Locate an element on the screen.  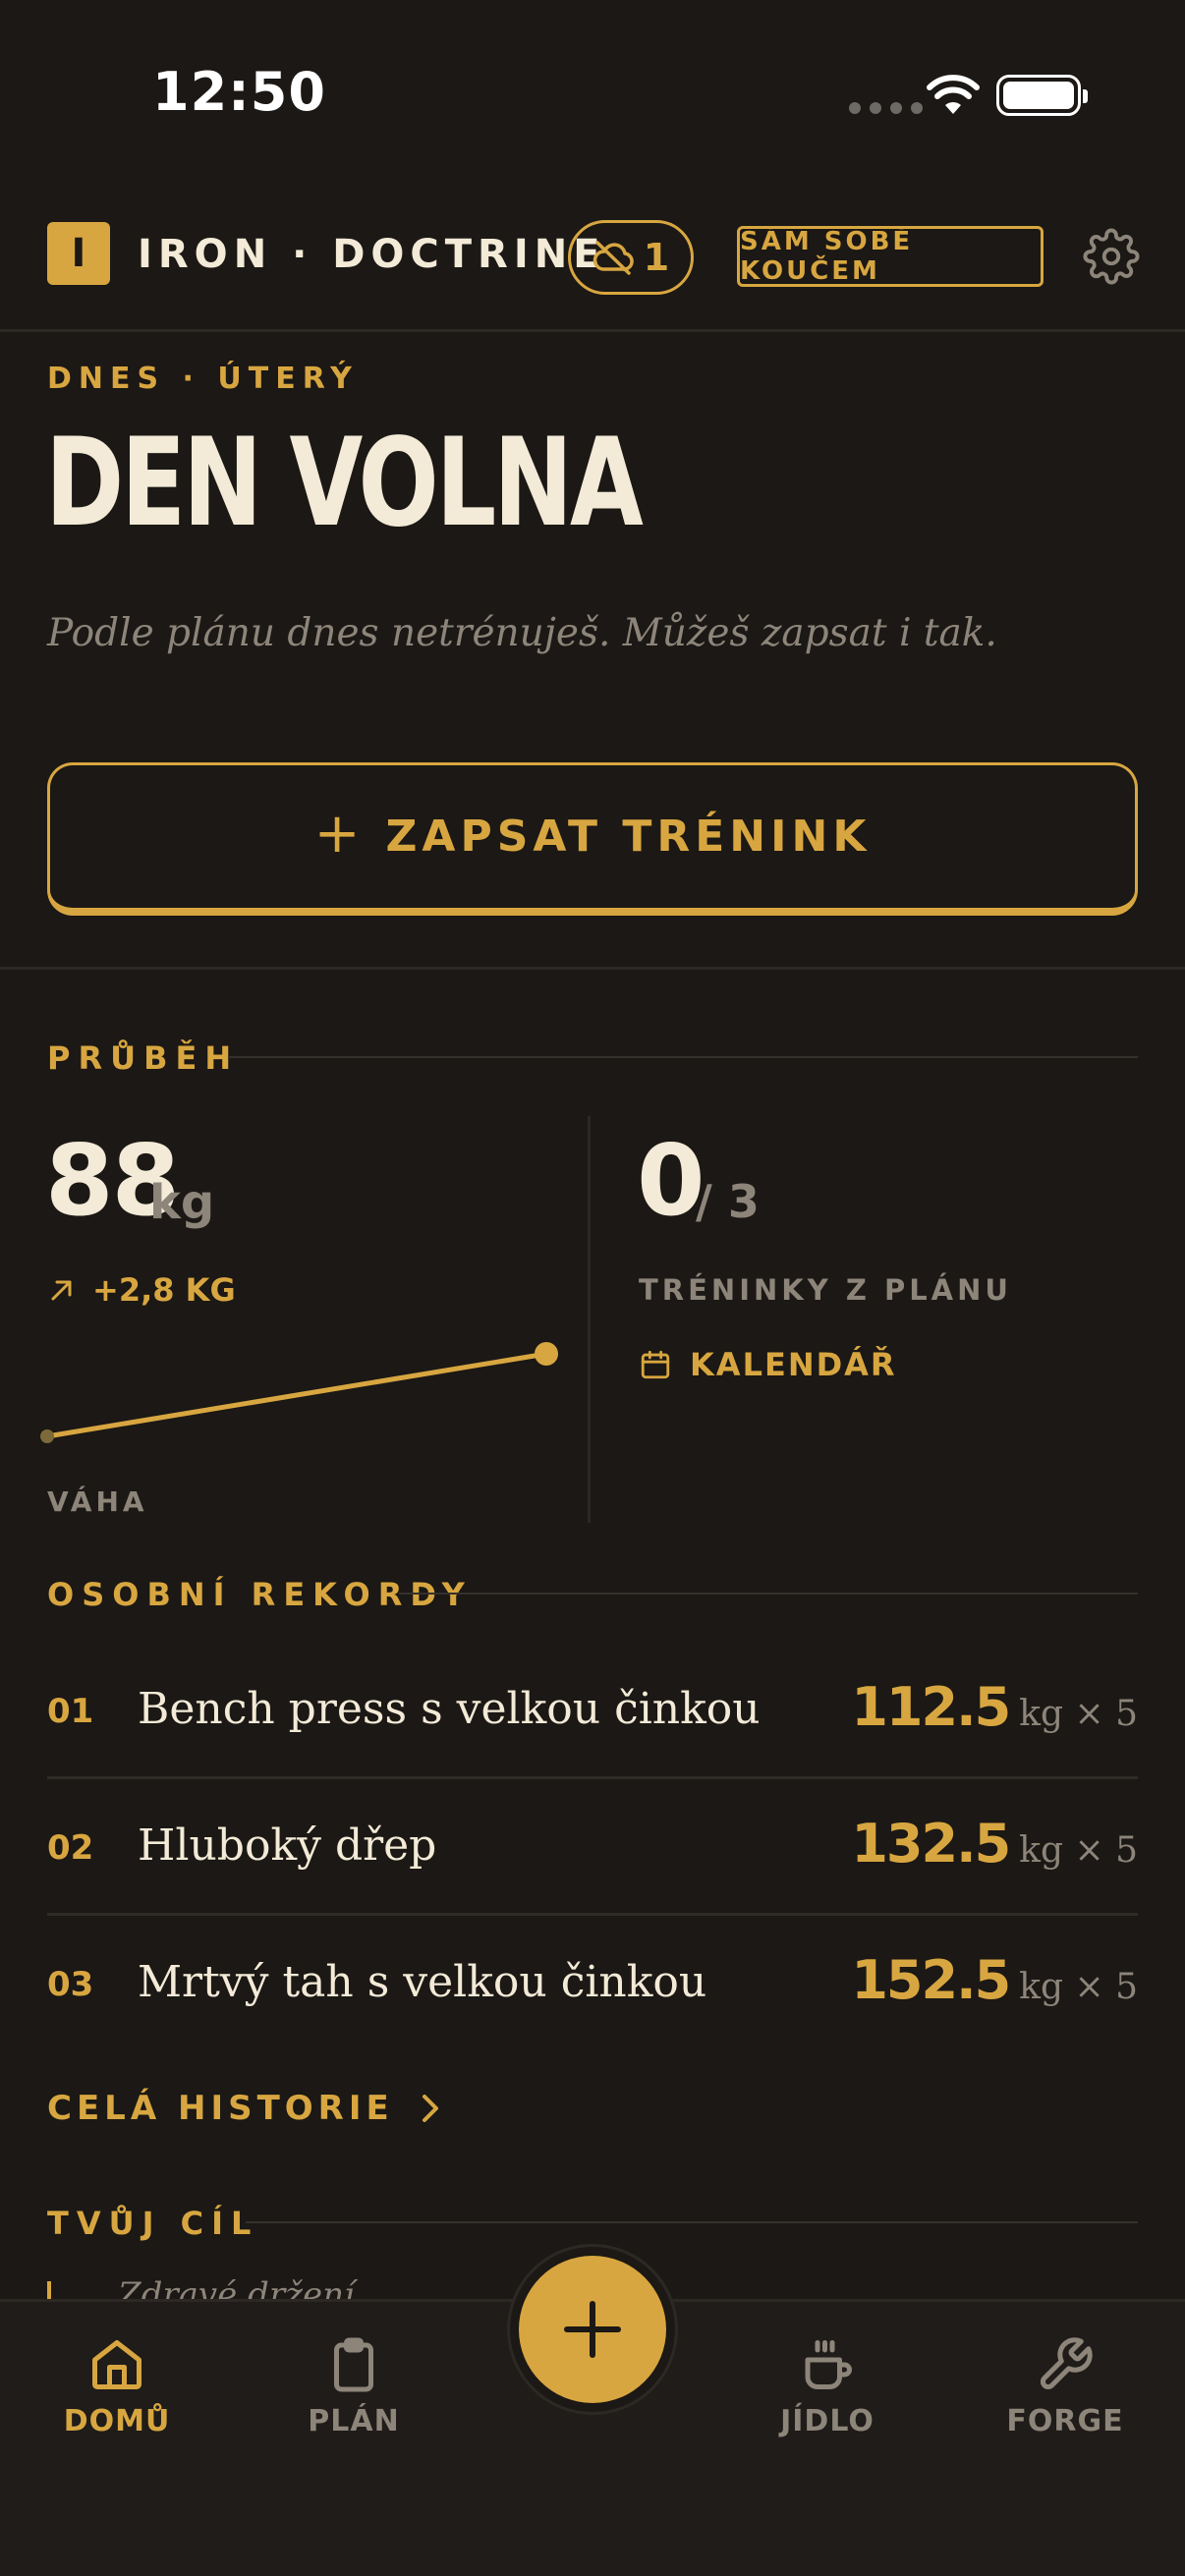
offline-sync-badge: 1 is located at coordinates (631, 257).